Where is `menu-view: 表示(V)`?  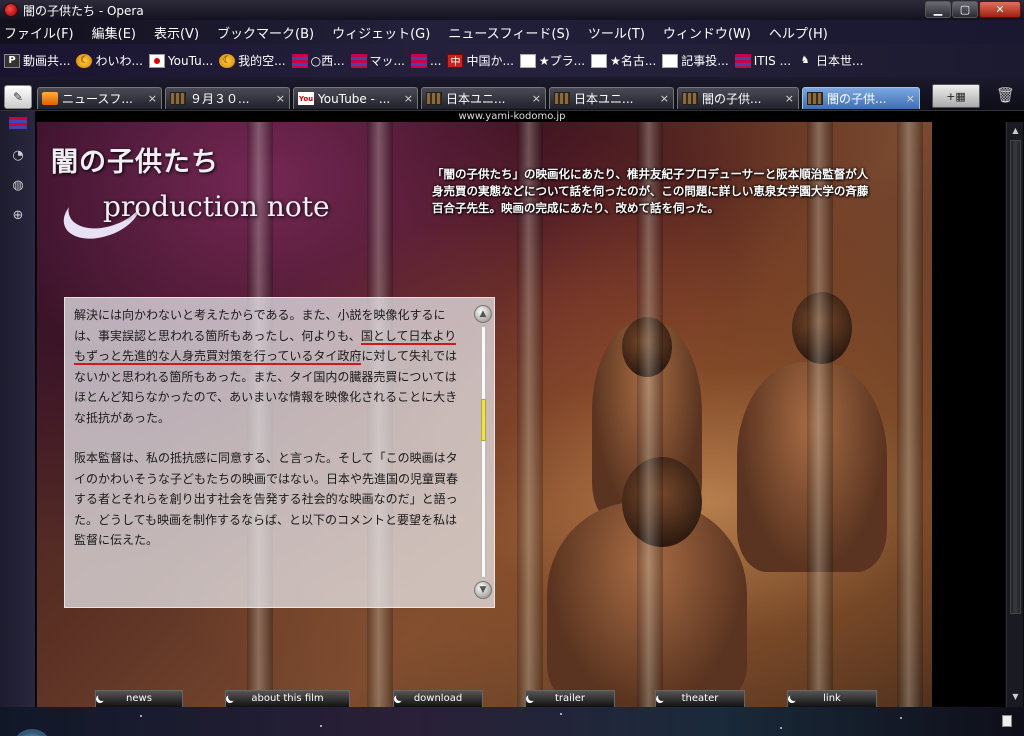 menu-view: 表示(V) is located at coordinates (176, 32).